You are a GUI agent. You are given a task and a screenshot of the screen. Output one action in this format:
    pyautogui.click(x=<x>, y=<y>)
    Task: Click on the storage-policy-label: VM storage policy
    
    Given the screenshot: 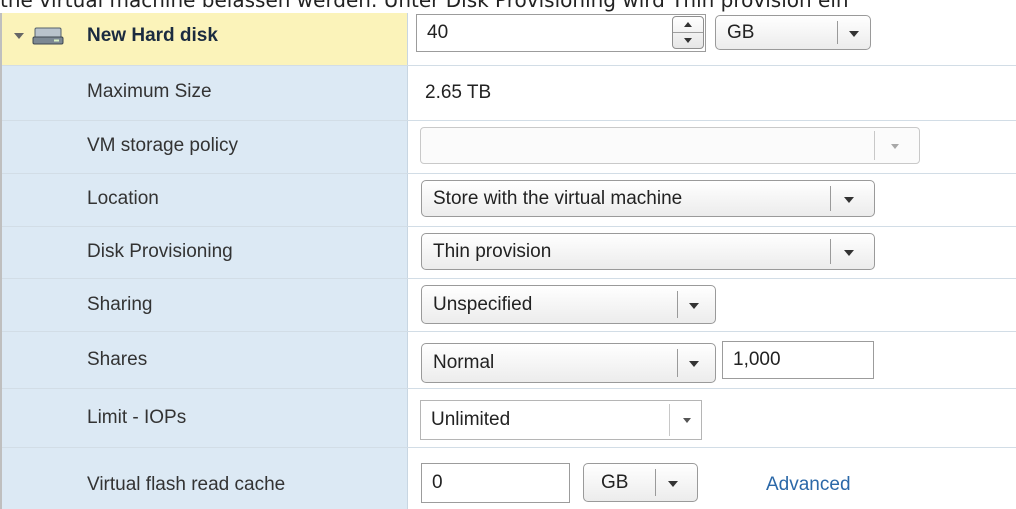 What is the action you would take?
    pyautogui.click(x=163, y=145)
    